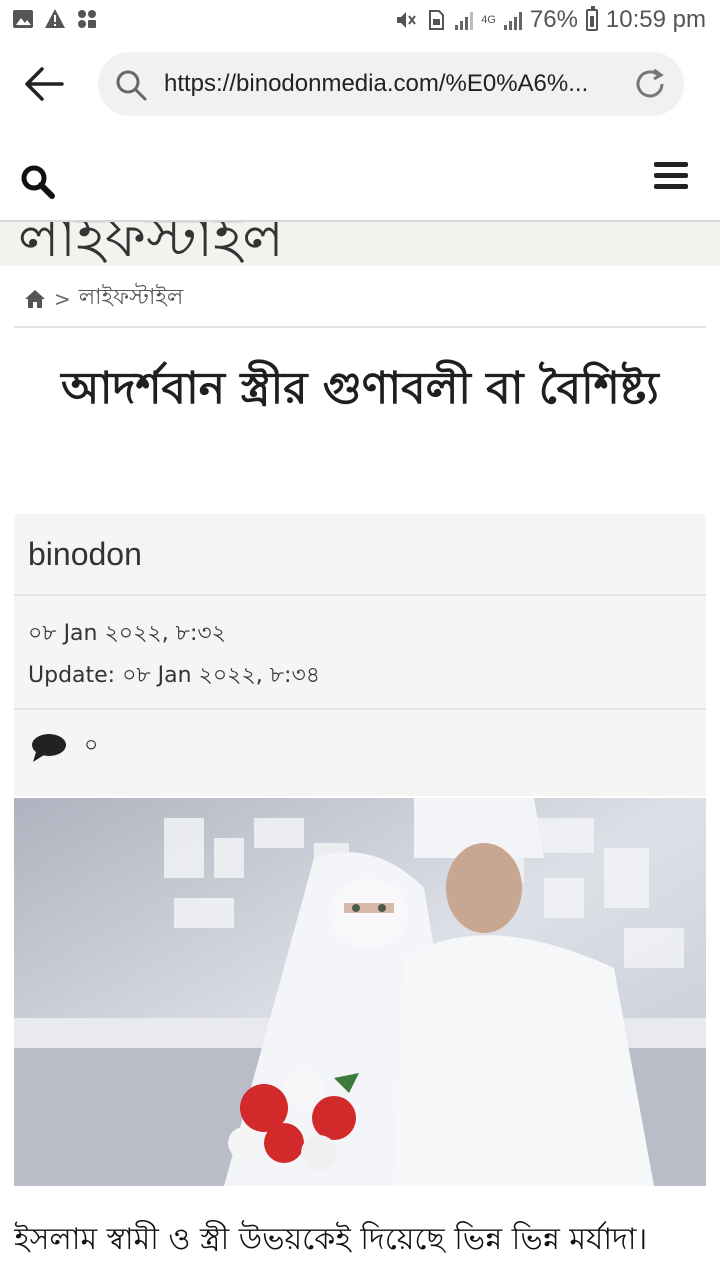  I want to click on battery-icon, so click(591, 18).